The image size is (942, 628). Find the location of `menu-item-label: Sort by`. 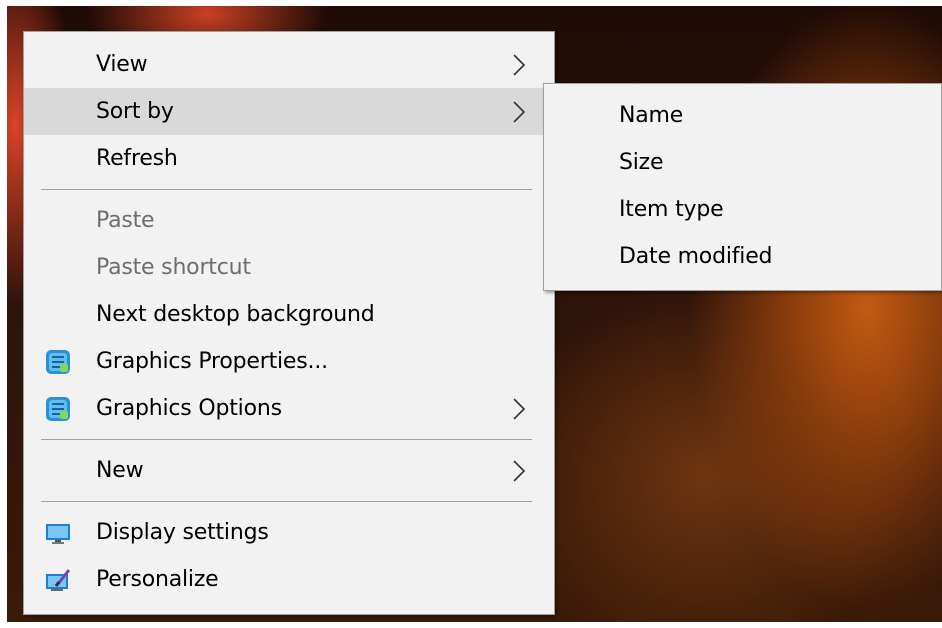

menu-item-label: Sort by is located at coordinates (135, 111).